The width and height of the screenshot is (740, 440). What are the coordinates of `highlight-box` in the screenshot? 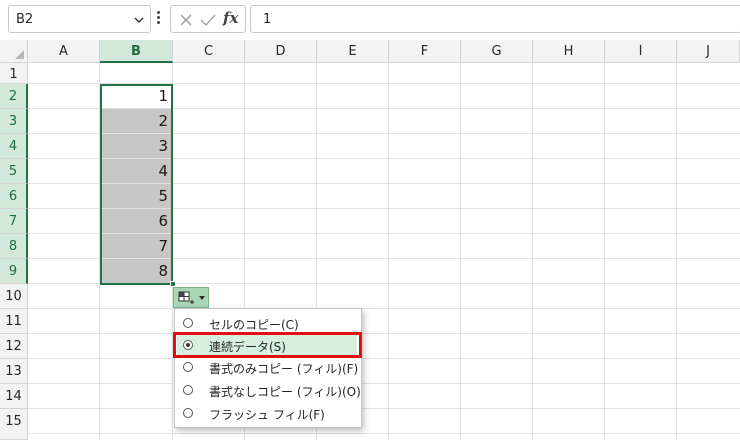 It's located at (267, 345).